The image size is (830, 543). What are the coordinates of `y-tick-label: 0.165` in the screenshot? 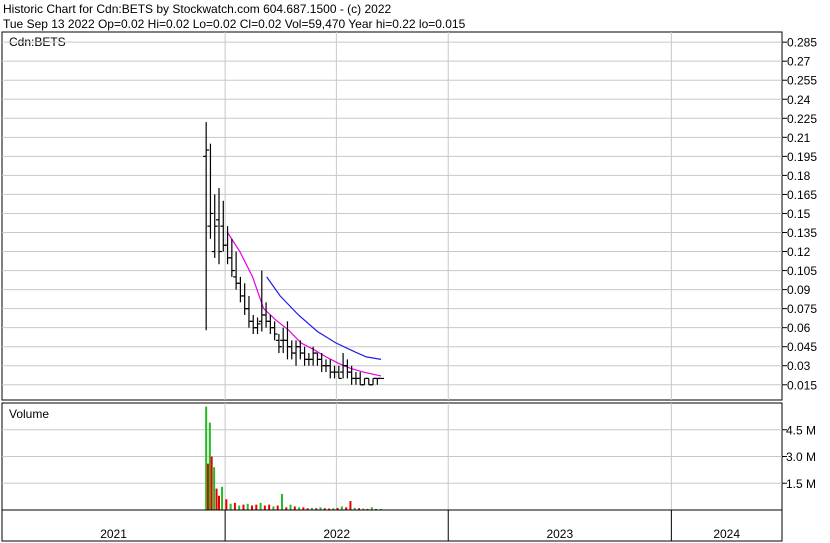 It's located at (802, 195).